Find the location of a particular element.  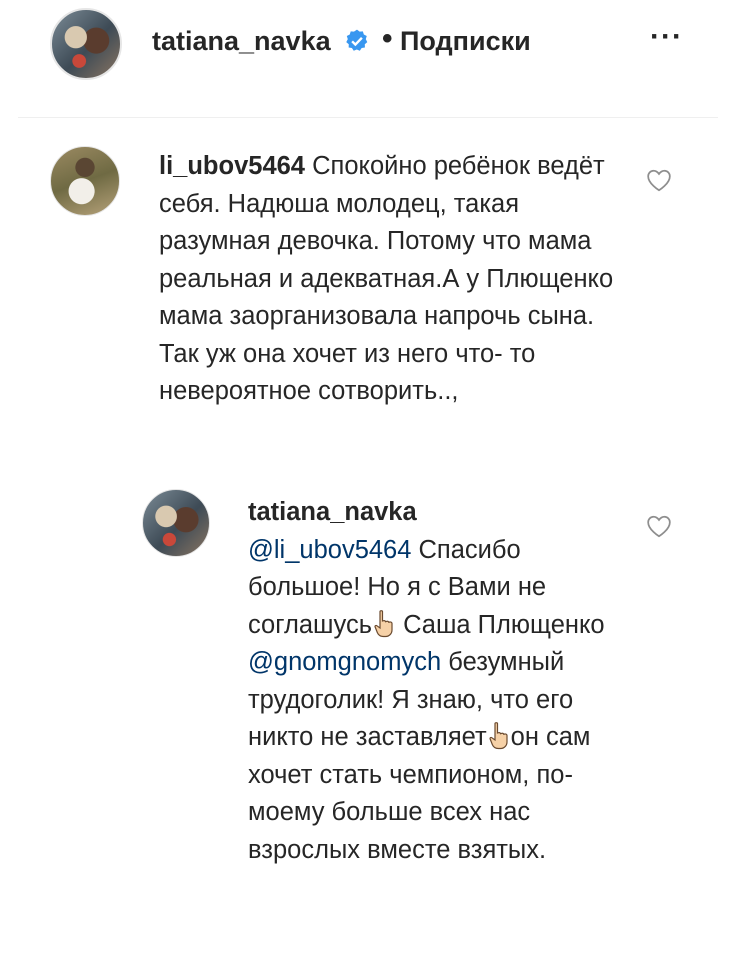

comment-username: li_ubov5464 is located at coordinates (232, 166).